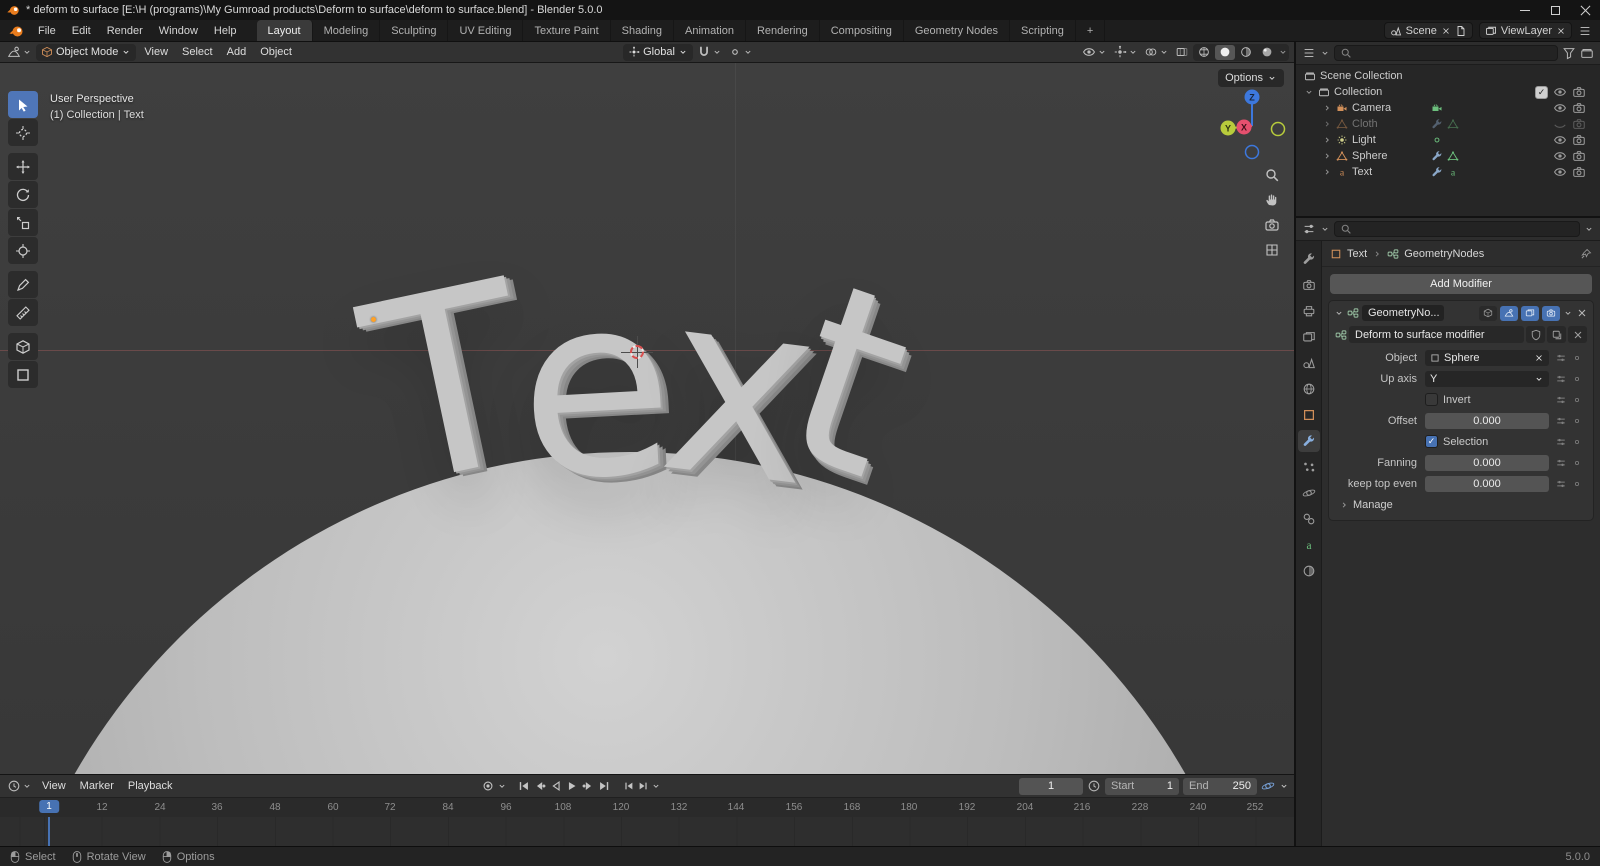  What do you see at coordinates (540, 786) in the screenshot?
I see `prev-keyframe-icon` at bounding box center [540, 786].